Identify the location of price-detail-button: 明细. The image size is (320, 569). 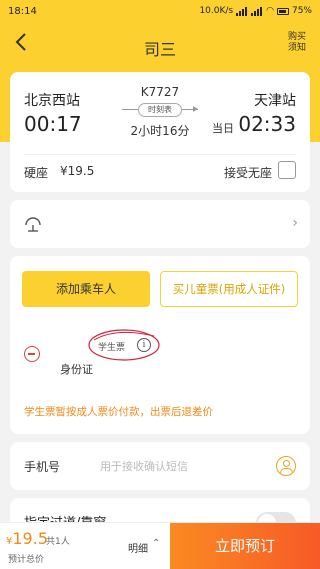
(138, 547).